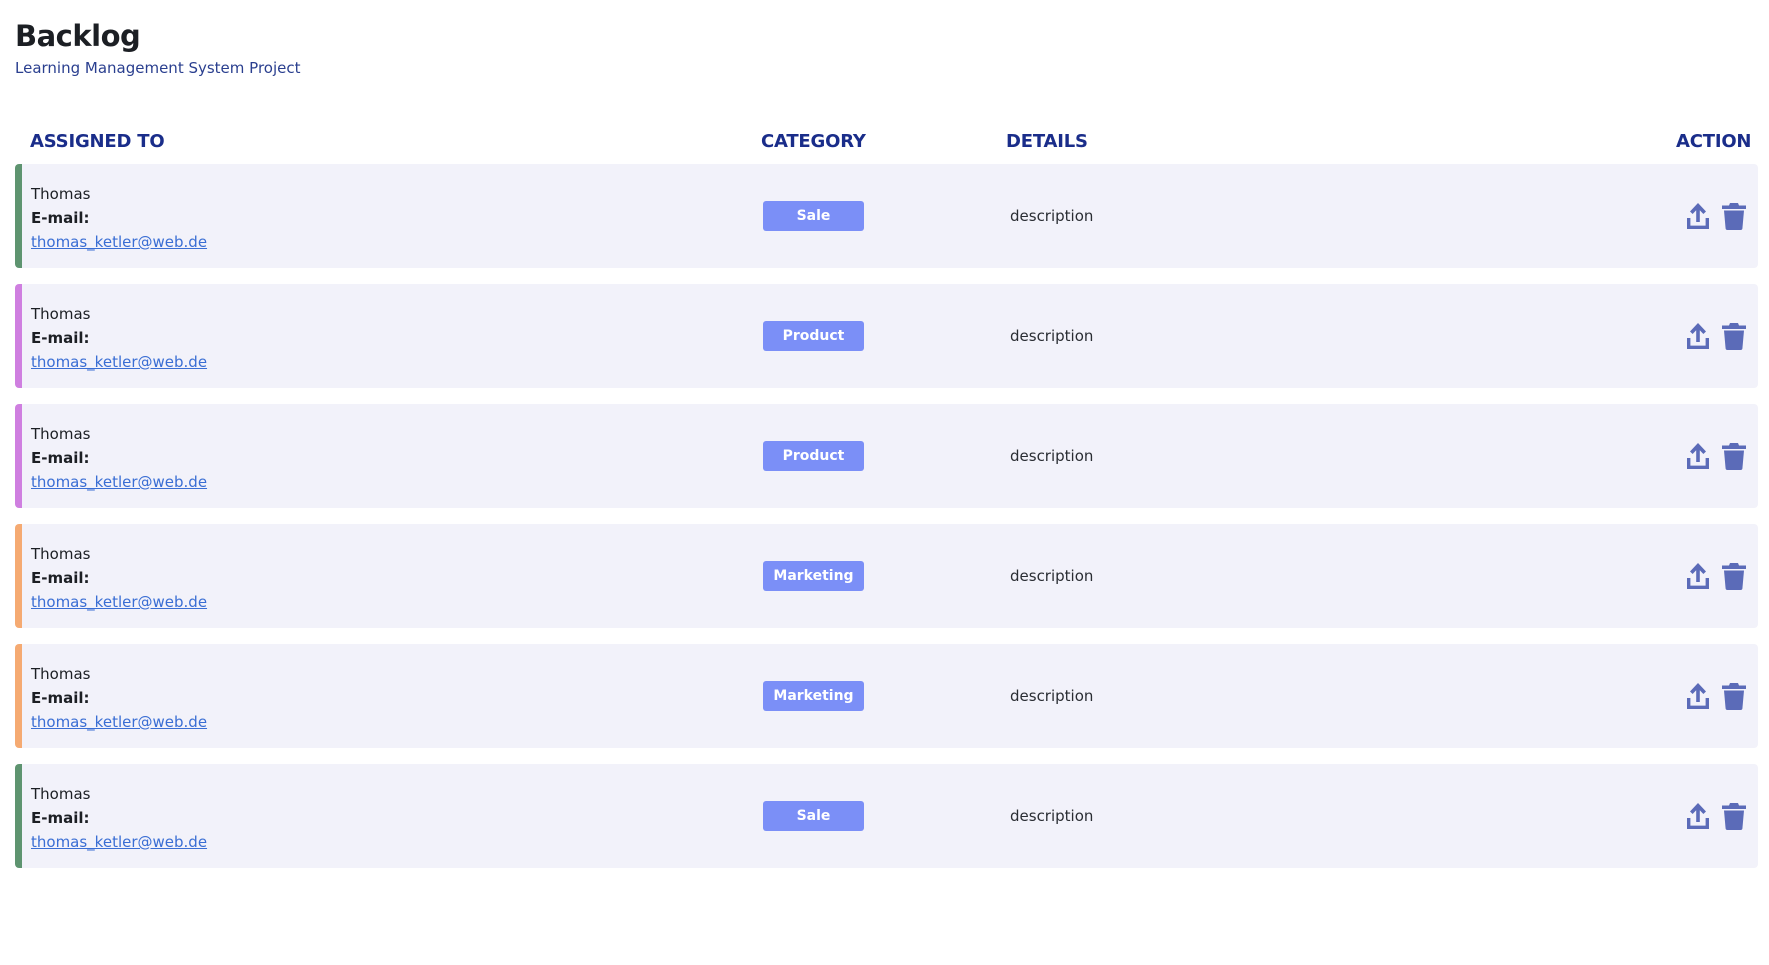  Describe the element at coordinates (813, 141) in the screenshot. I see `column-header-category: CATEGORY` at that location.